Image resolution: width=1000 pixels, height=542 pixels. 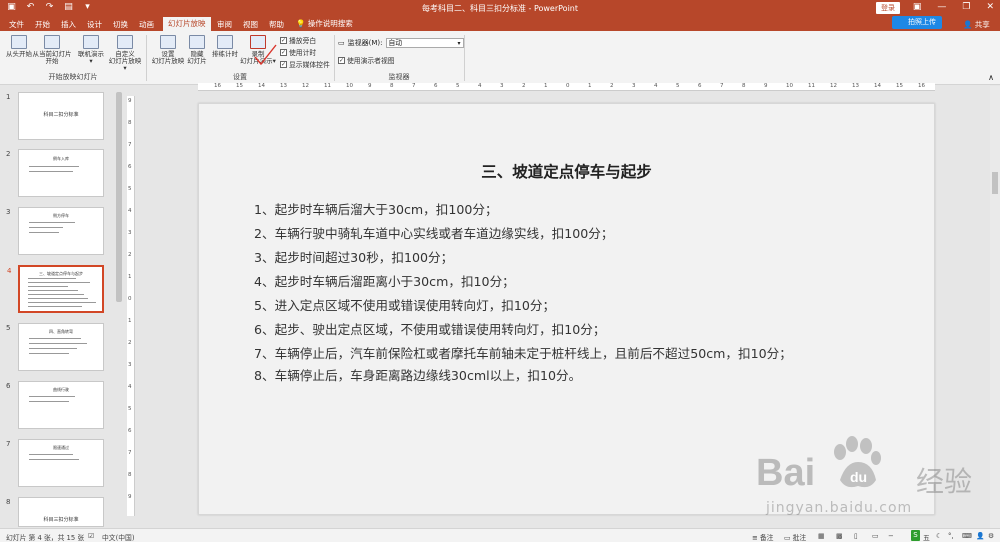 I want to click on group-label-monitors: 监视器, so click(x=399, y=77).